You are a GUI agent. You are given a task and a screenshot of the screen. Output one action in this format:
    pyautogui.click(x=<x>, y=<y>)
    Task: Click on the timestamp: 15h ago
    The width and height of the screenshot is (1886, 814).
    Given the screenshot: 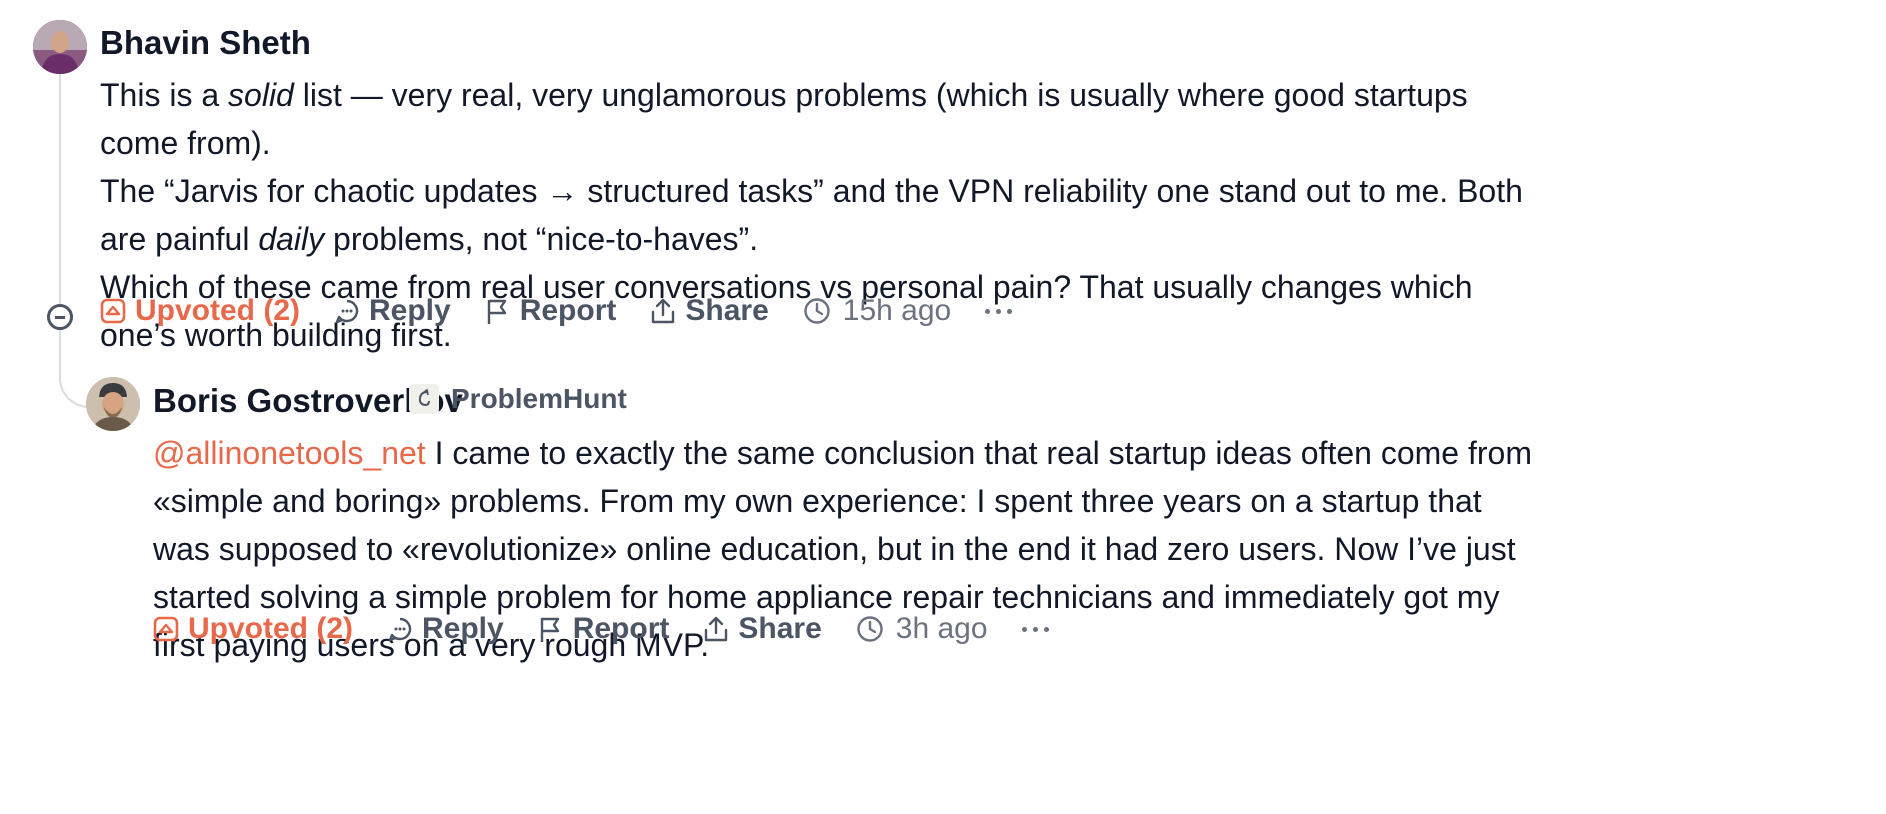 What is the action you would take?
    pyautogui.click(x=877, y=311)
    